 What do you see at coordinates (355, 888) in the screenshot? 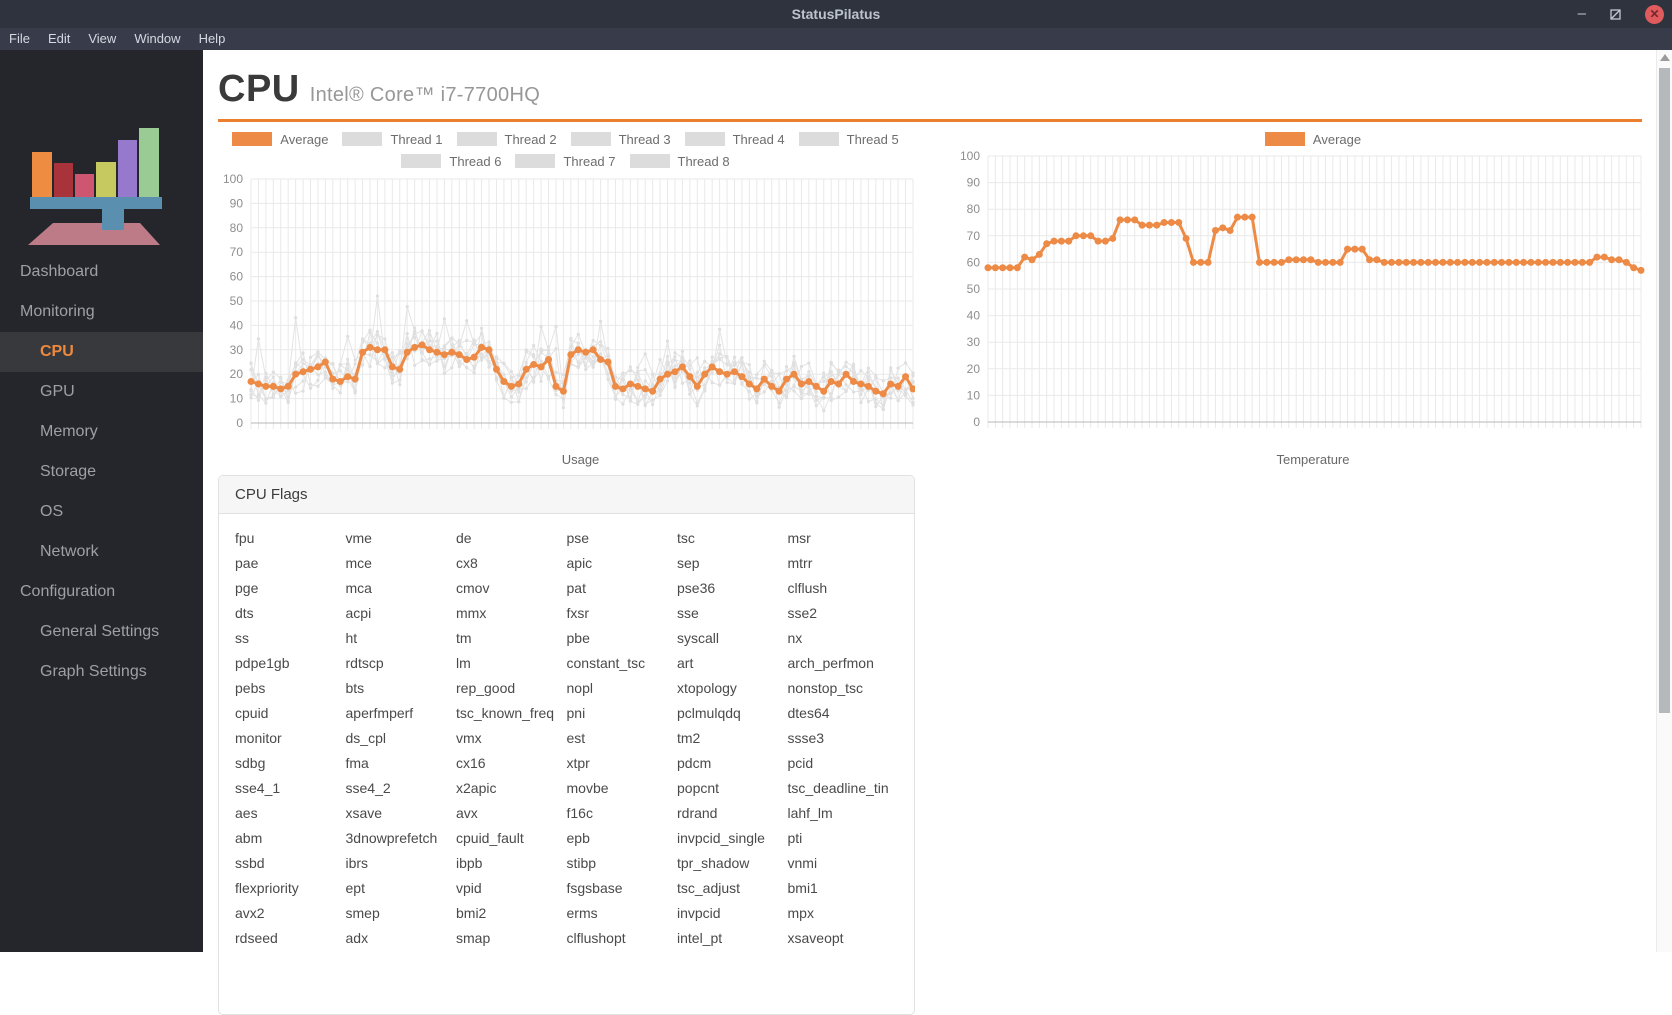
I see `cpu-flag-ept: ept` at bounding box center [355, 888].